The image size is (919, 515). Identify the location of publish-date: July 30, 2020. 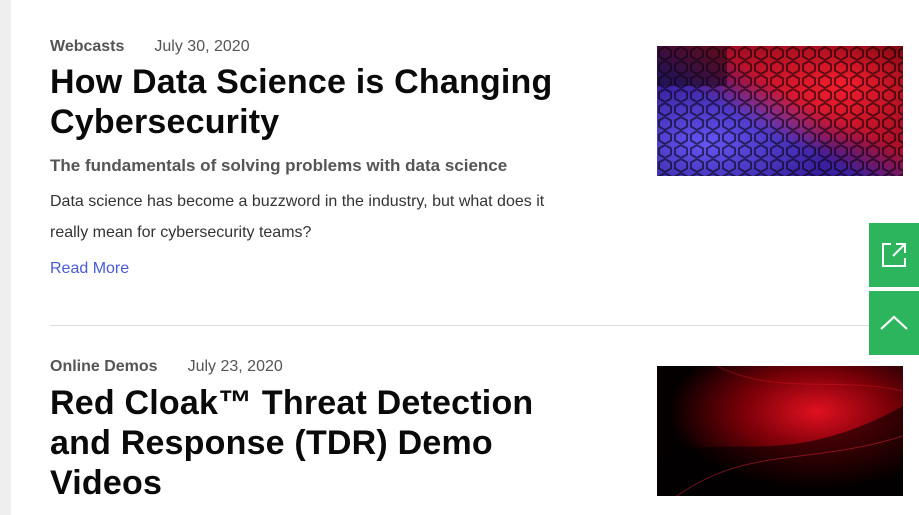
(202, 46).